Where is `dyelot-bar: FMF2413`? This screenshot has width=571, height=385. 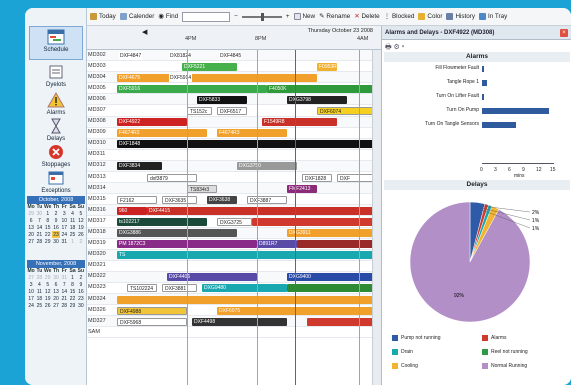
dyelot-bar: FMF2413 is located at coordinates (302, 188).